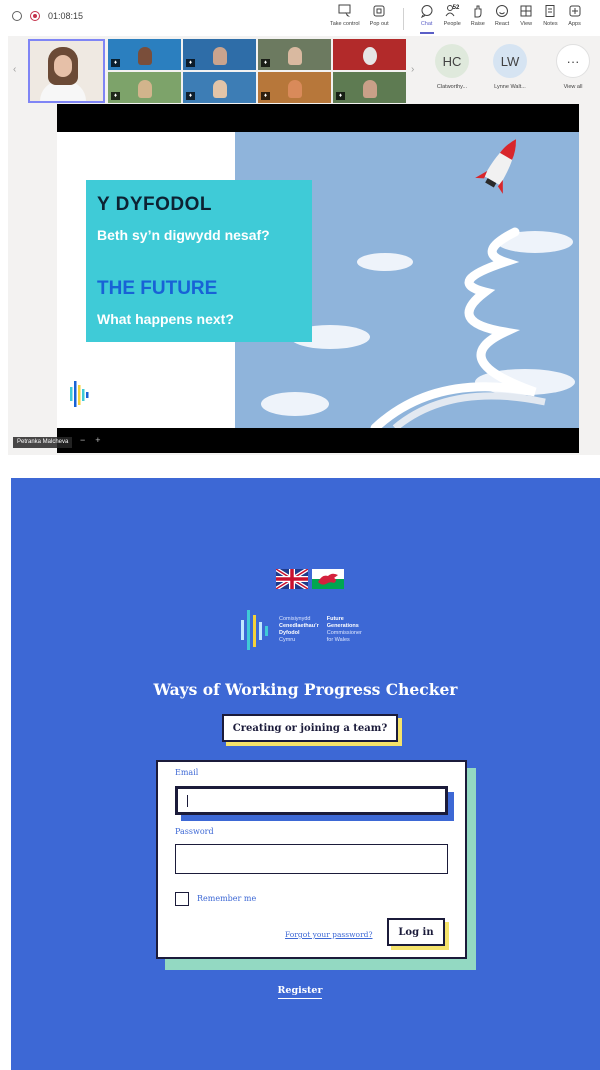 This screenshot has height=1070, width=600. I want to click on notes-button: Notes, so click(550, 19).